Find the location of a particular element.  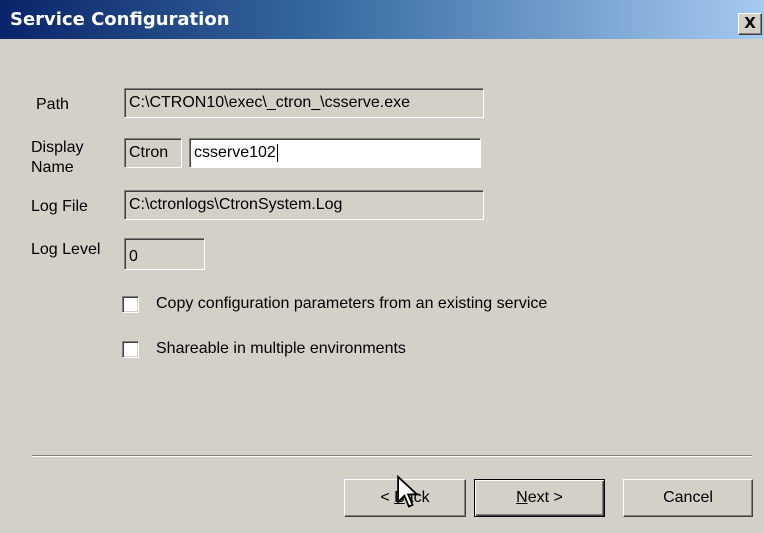

shareable-label: Shareable in multiple environments is located at coordinates (281, 348).